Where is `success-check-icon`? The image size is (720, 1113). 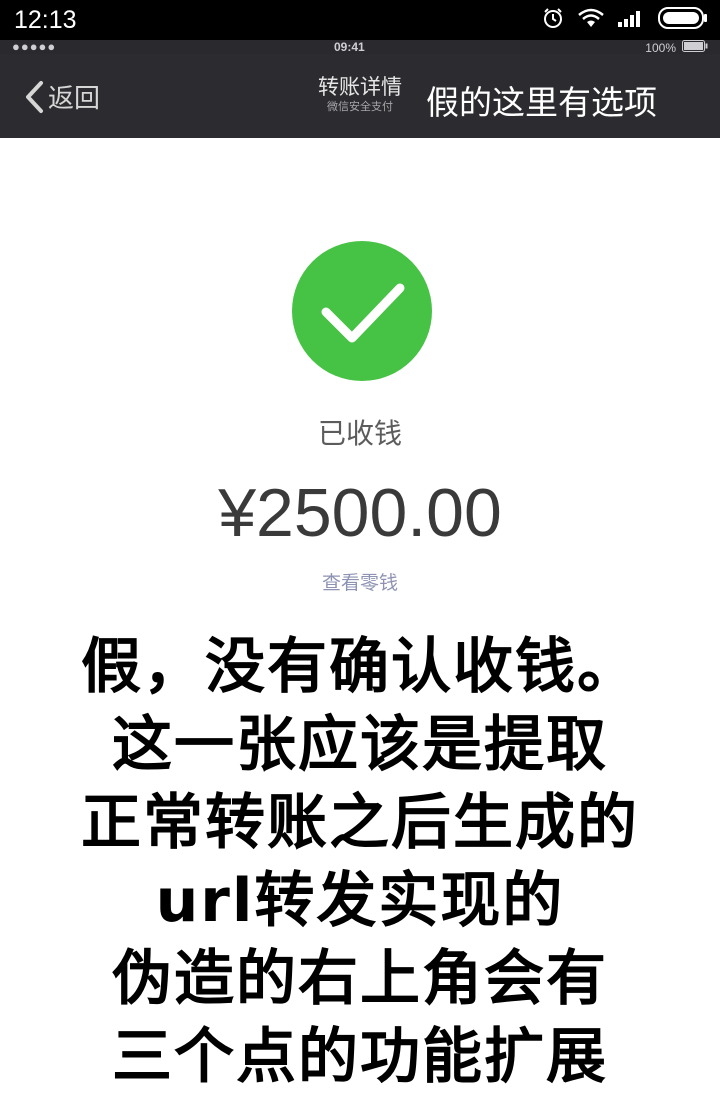
success-check-icon is located at coordinates (362, 311).